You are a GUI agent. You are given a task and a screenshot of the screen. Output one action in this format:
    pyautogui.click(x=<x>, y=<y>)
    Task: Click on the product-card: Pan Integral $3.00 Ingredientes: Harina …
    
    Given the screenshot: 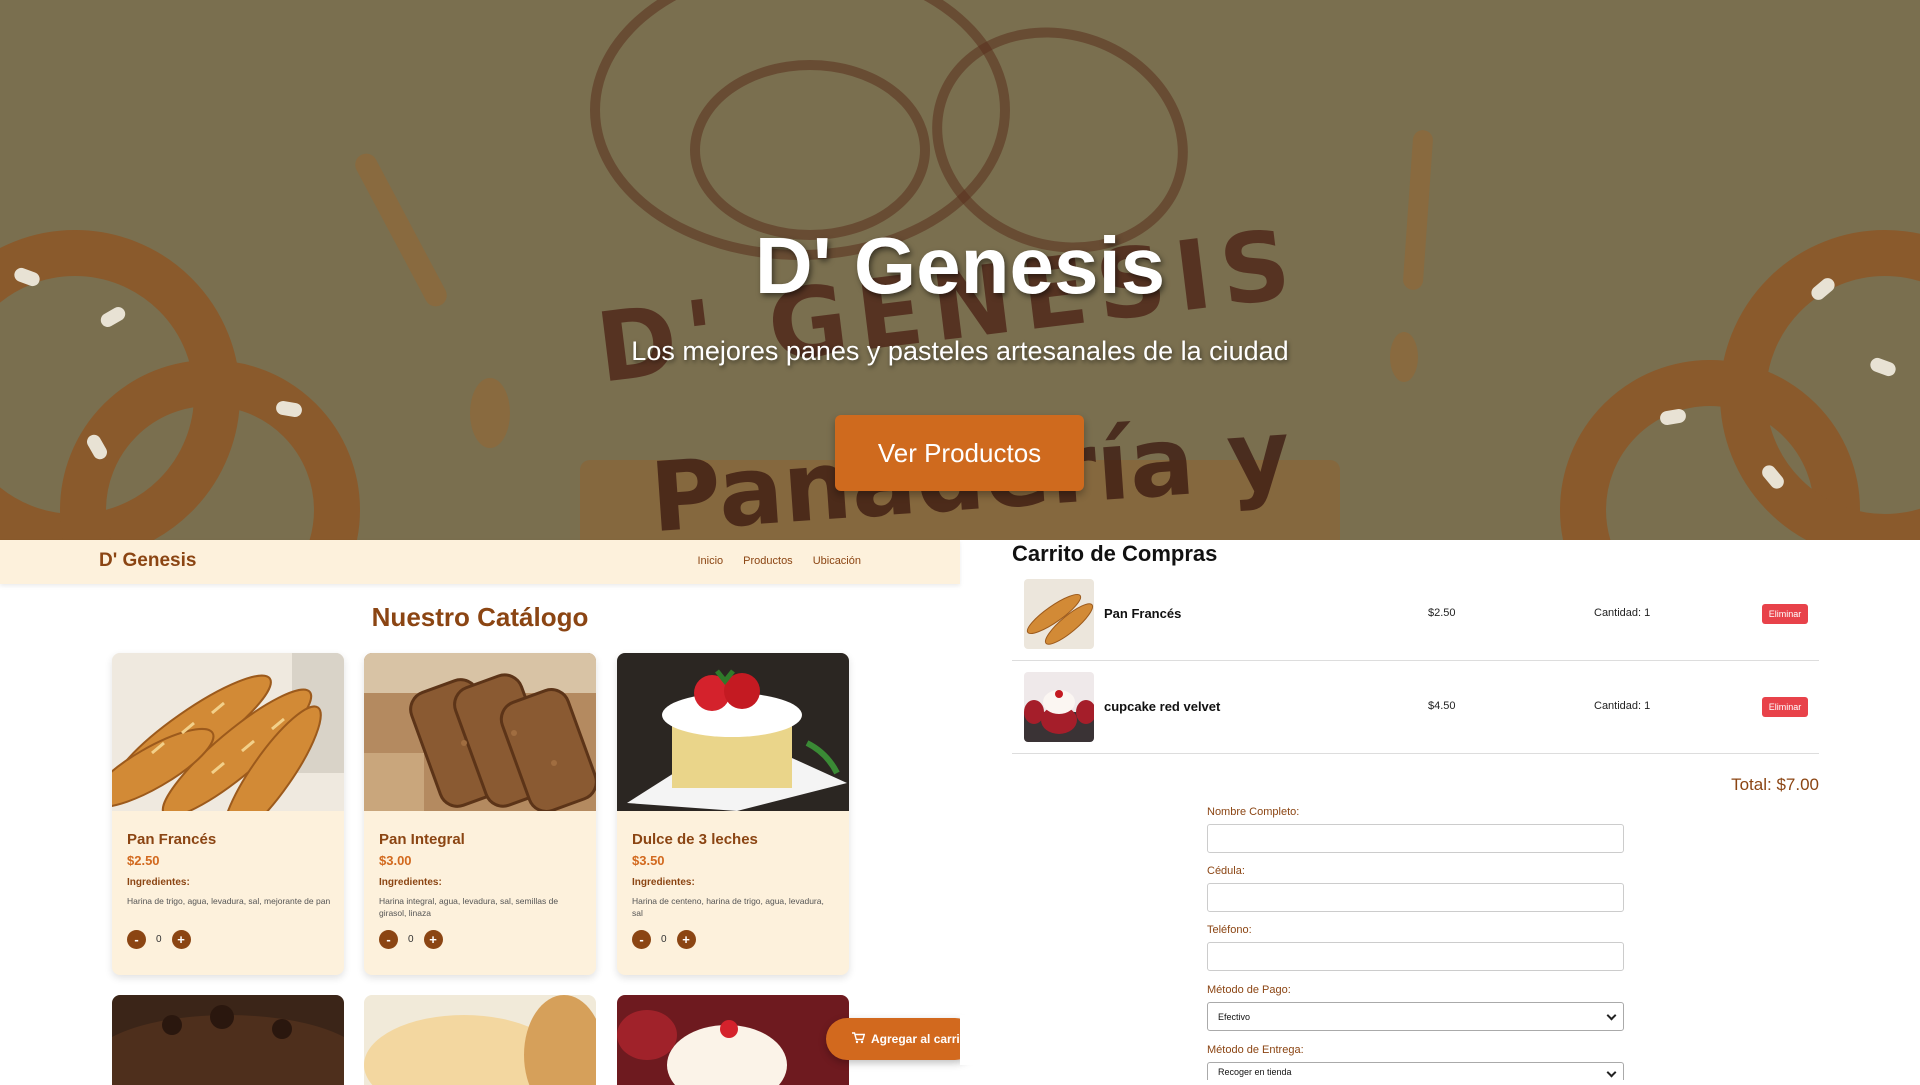 What is the action you would take?
    pyautogui.click(x=480, y=814)
    